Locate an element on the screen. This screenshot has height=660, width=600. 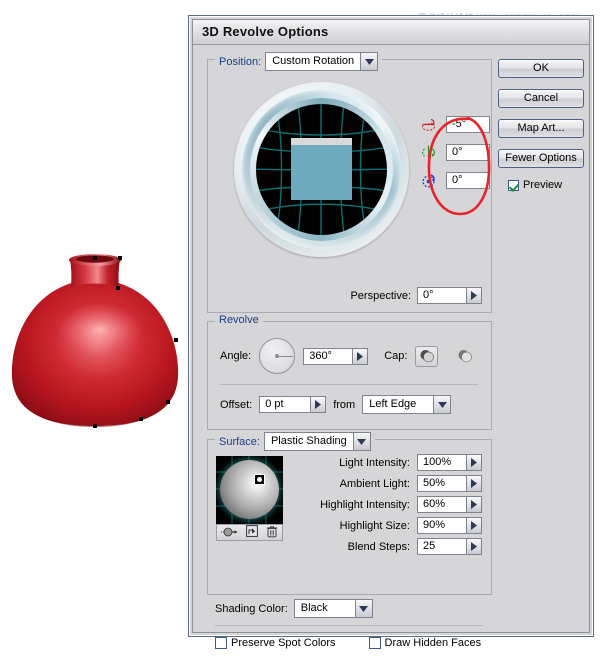
duplicate-light-icon is located at coordinates (252, 532).